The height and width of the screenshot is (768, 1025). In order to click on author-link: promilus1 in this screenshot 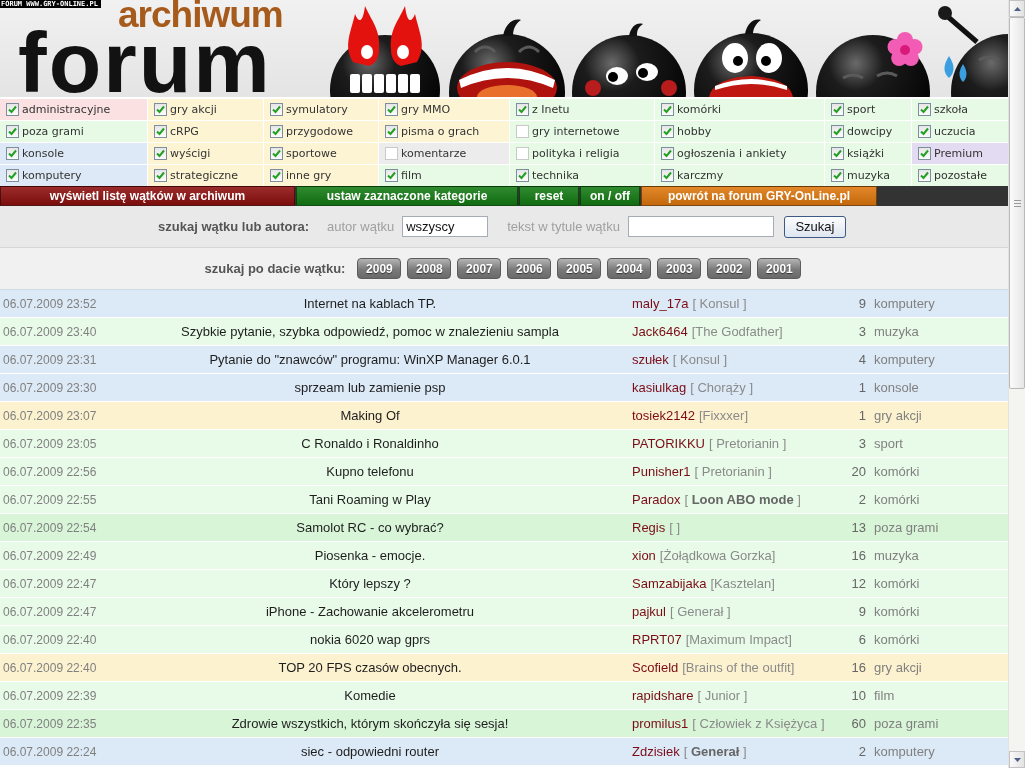, I will do `click(660, 723)`.